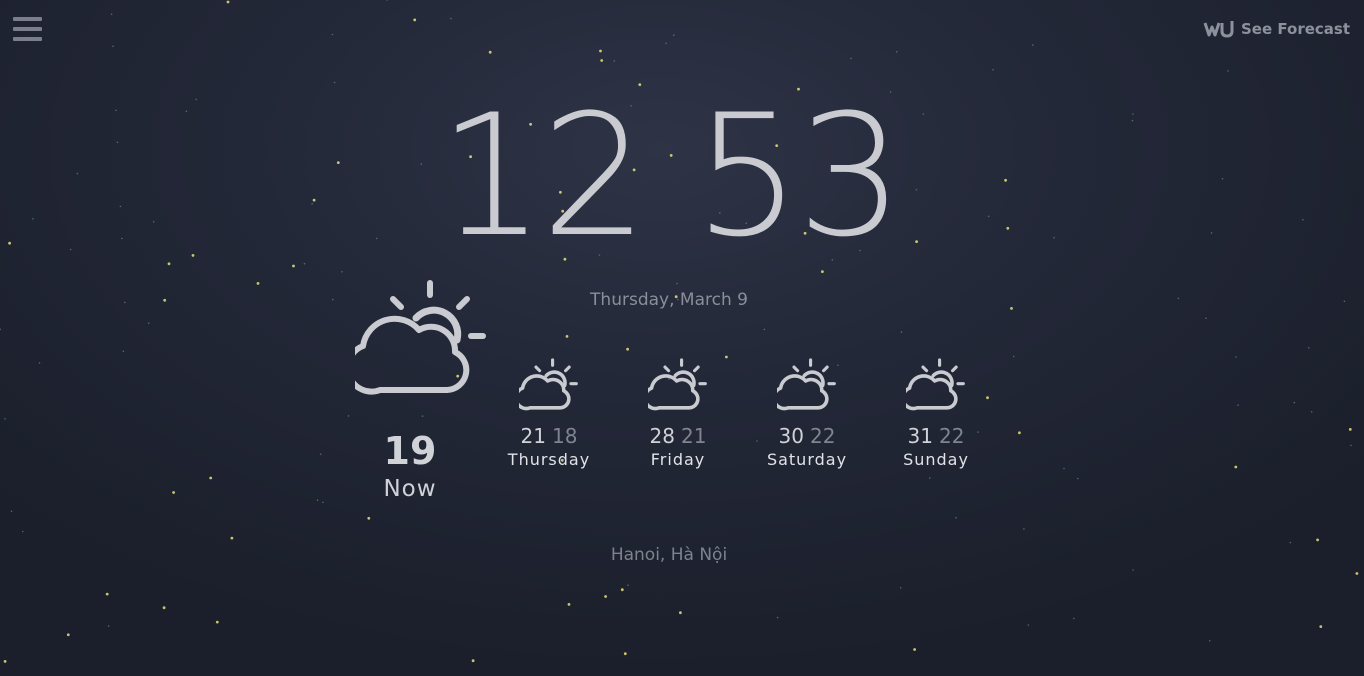 The image size is (1364, 676). What do you see at coordinates (791, 436) in the screenshot?
I see `forecast-high: 30` at bounding box center [791, 436].